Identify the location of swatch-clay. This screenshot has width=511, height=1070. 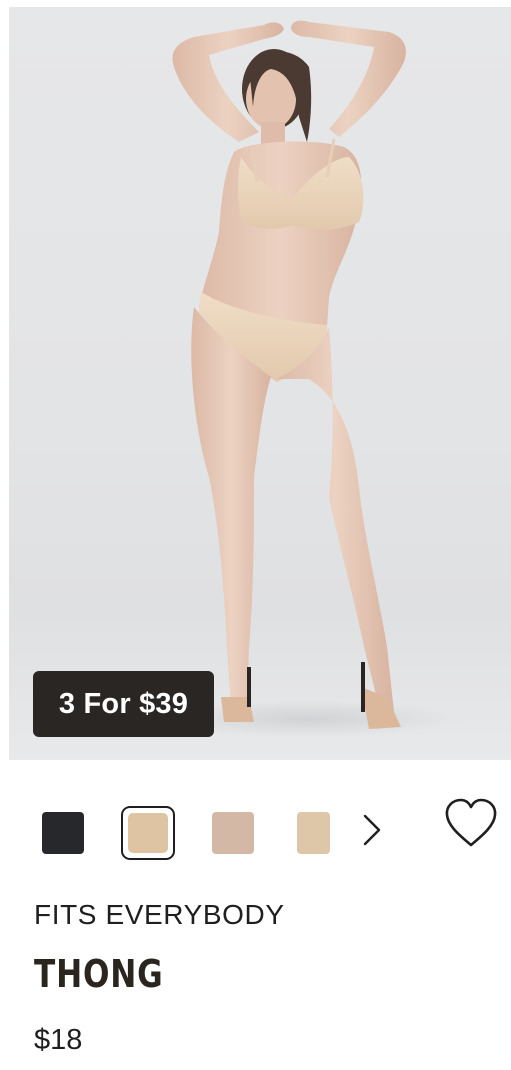
(148, 833).